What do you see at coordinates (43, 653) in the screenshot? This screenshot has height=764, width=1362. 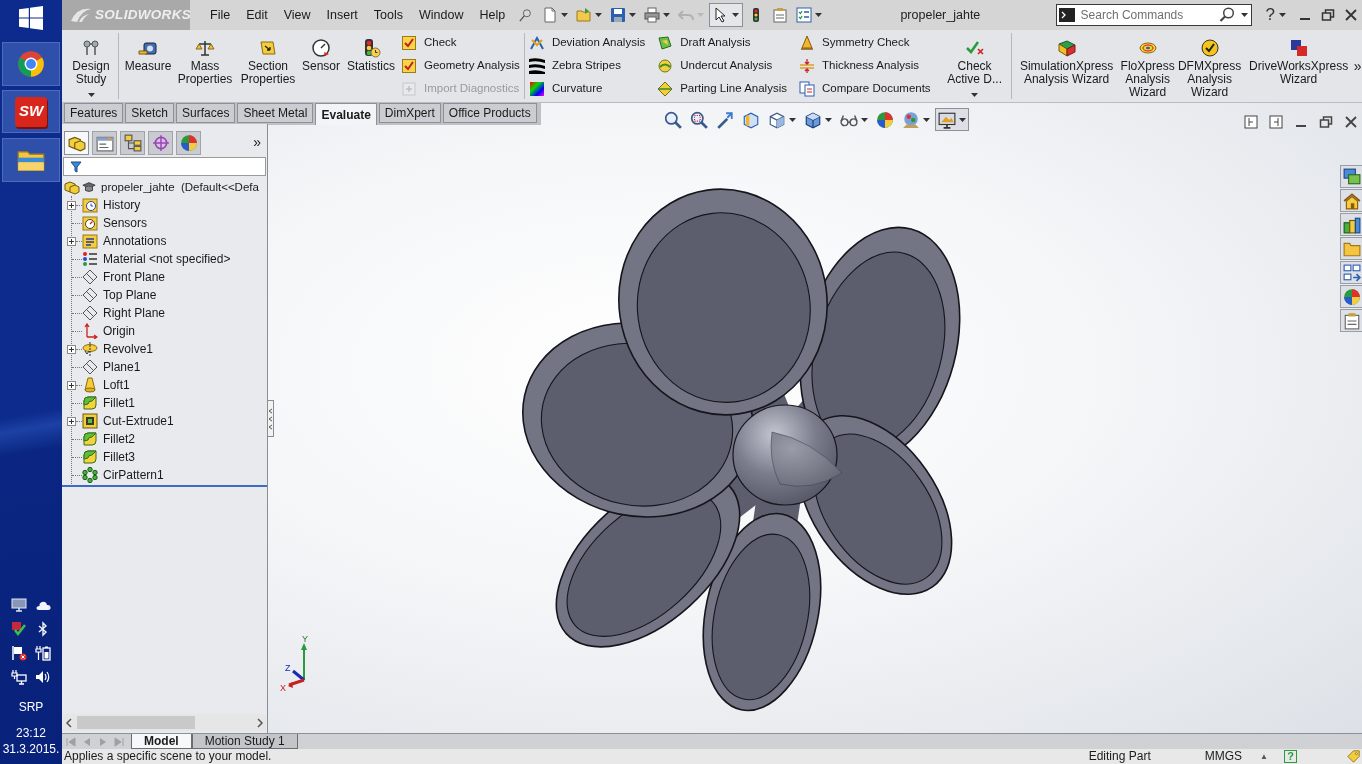 I see `battery-plug-icon` at bounding box center [43, 653].